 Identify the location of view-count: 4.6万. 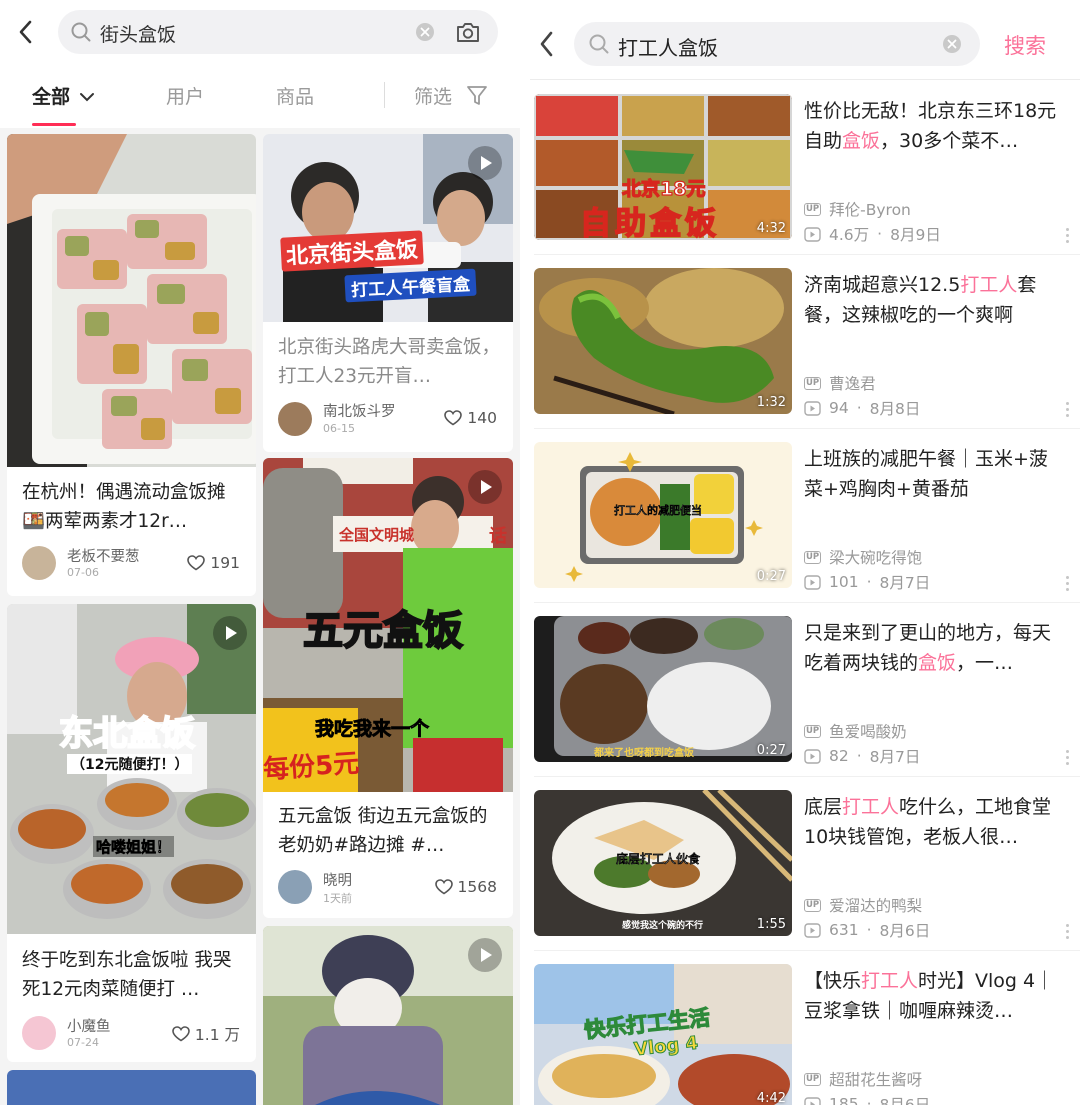
(849, 235).